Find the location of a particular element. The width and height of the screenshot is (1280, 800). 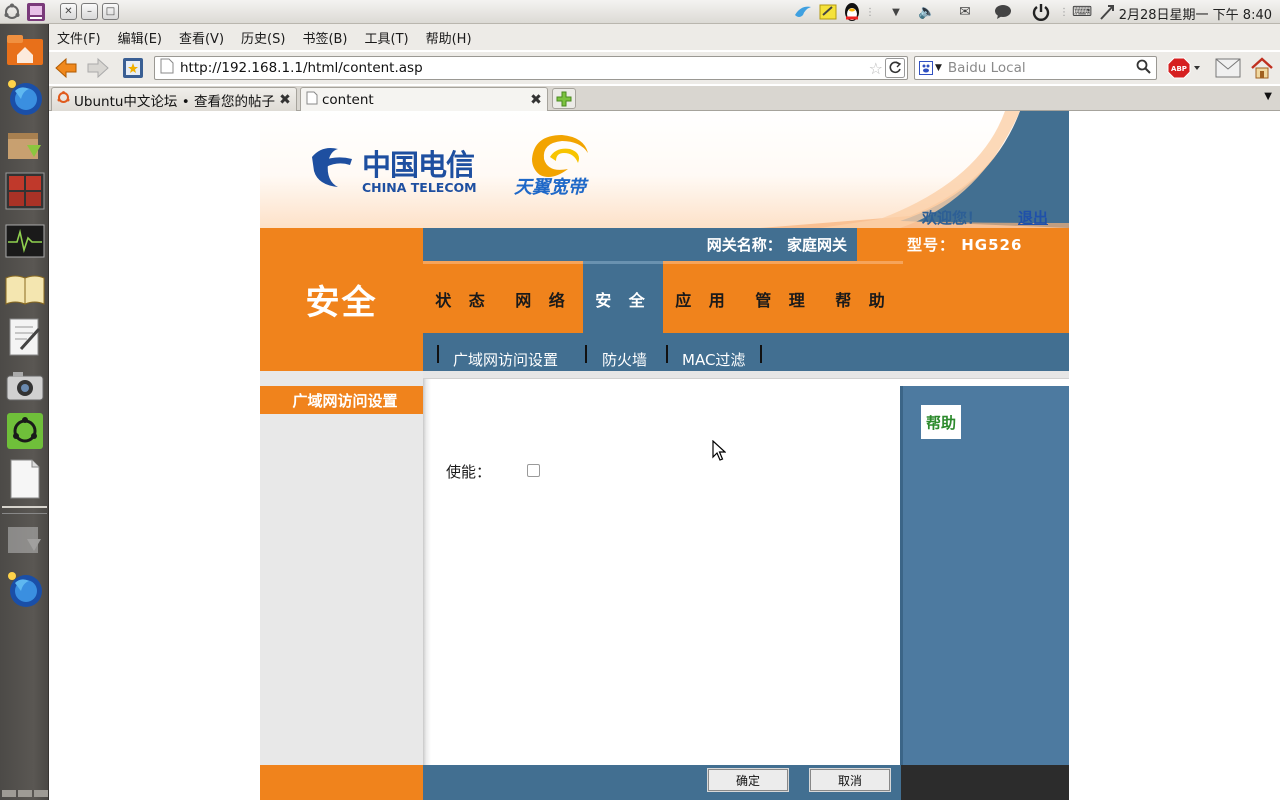

document-icon is located at coordinates (25, 479).